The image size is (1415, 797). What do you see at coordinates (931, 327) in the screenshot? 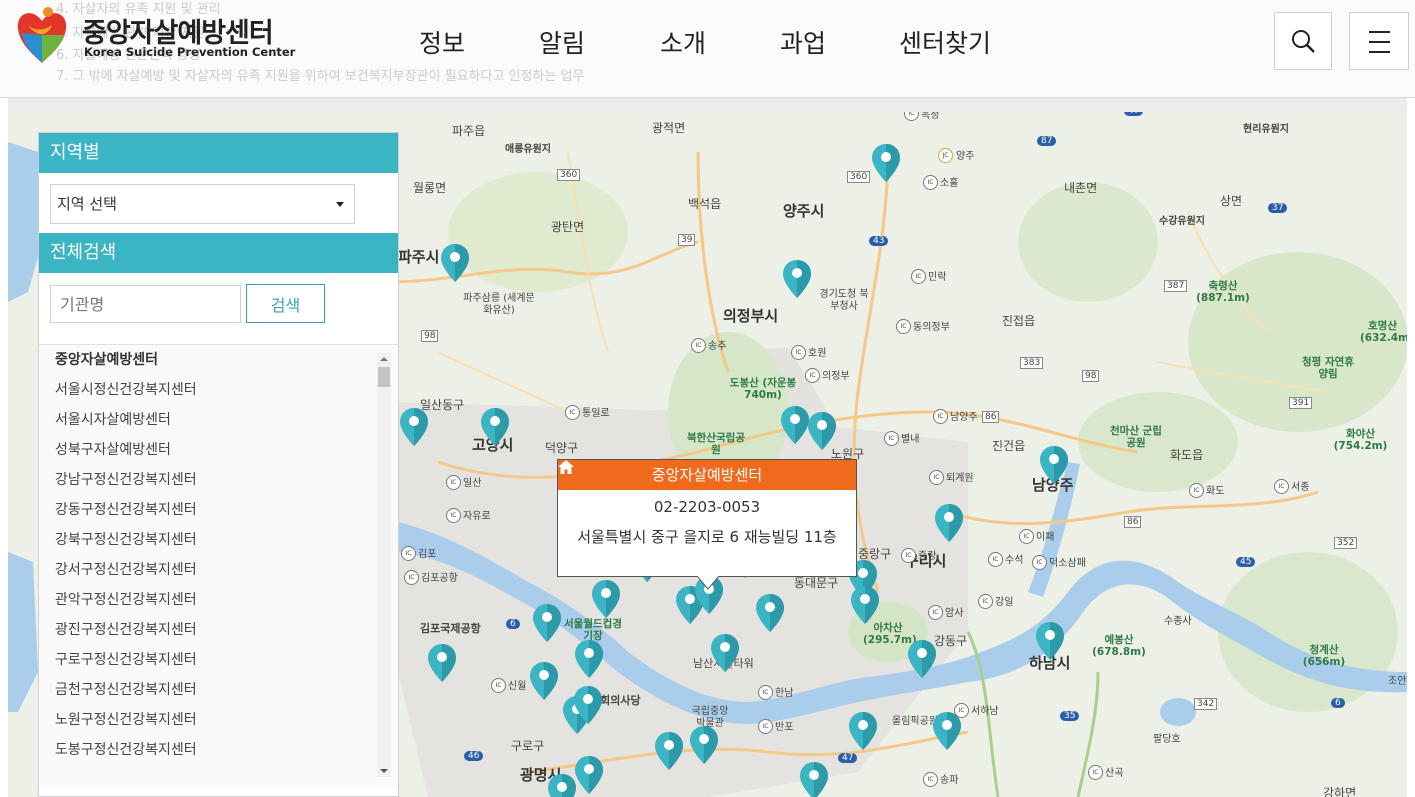
I see `ic-label: 동의정부` at bounding box center [931, 327].